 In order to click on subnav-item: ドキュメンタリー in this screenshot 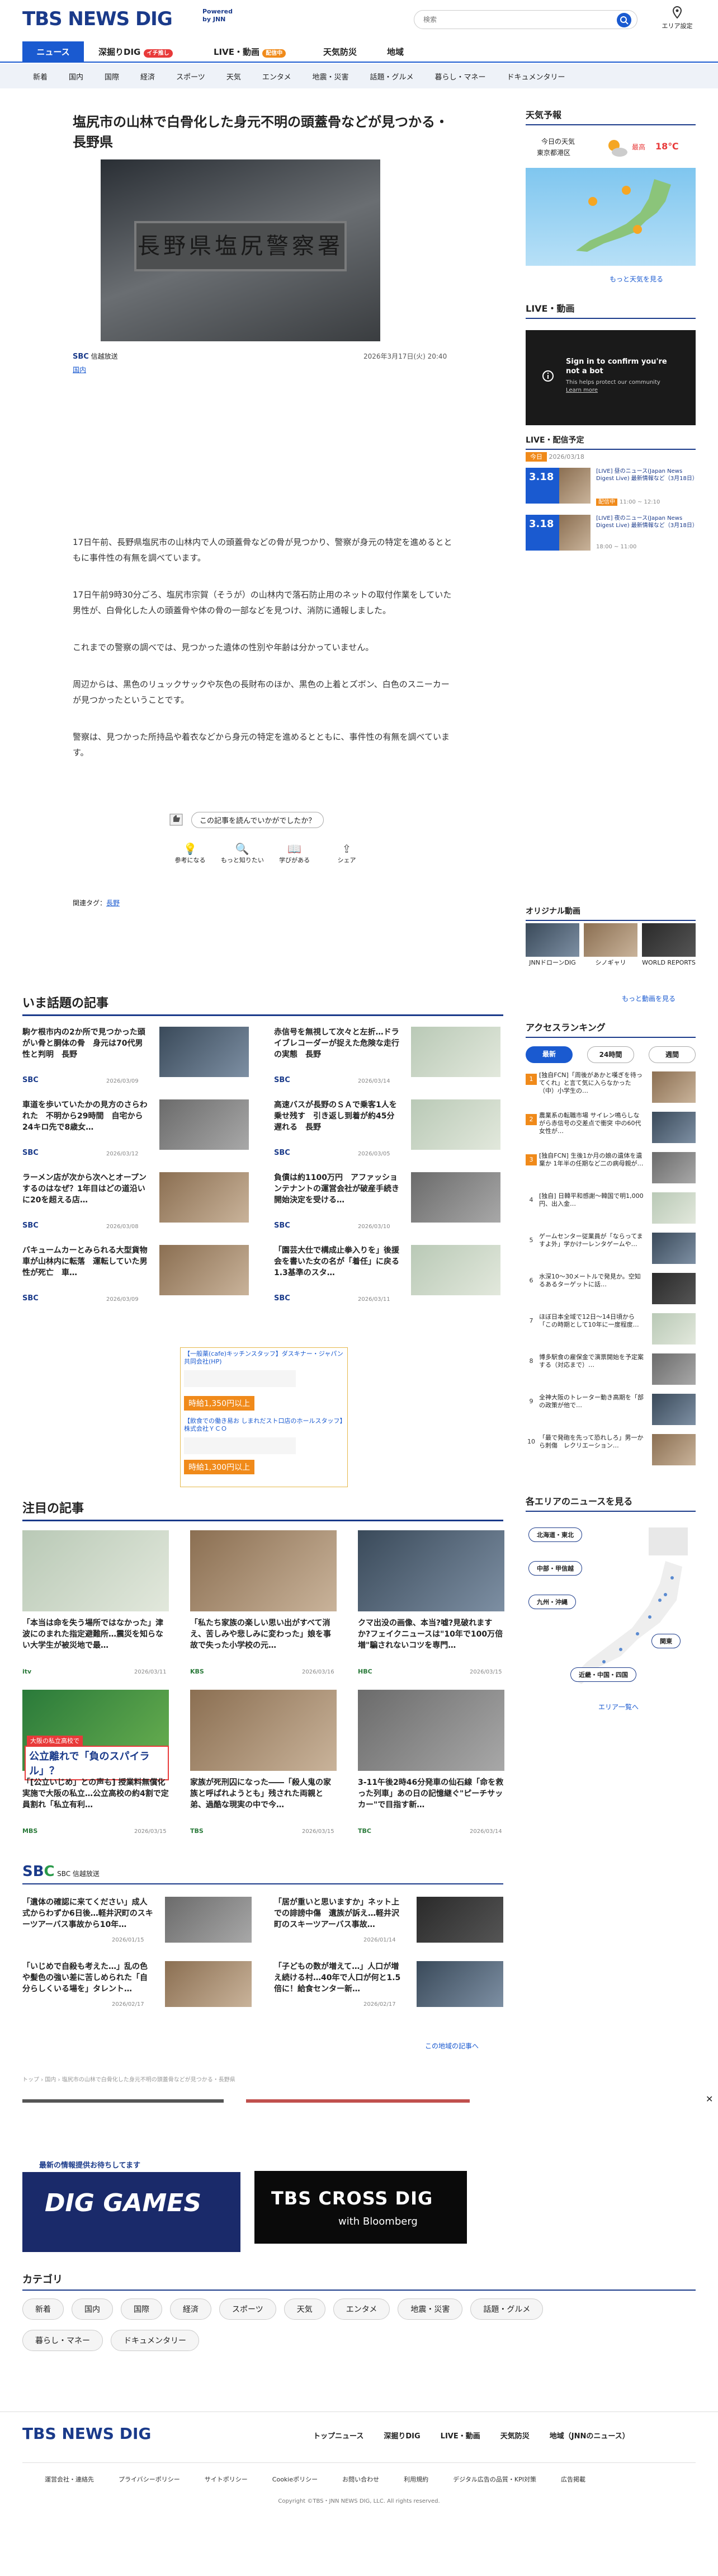, I will do `click(536, 76)`.